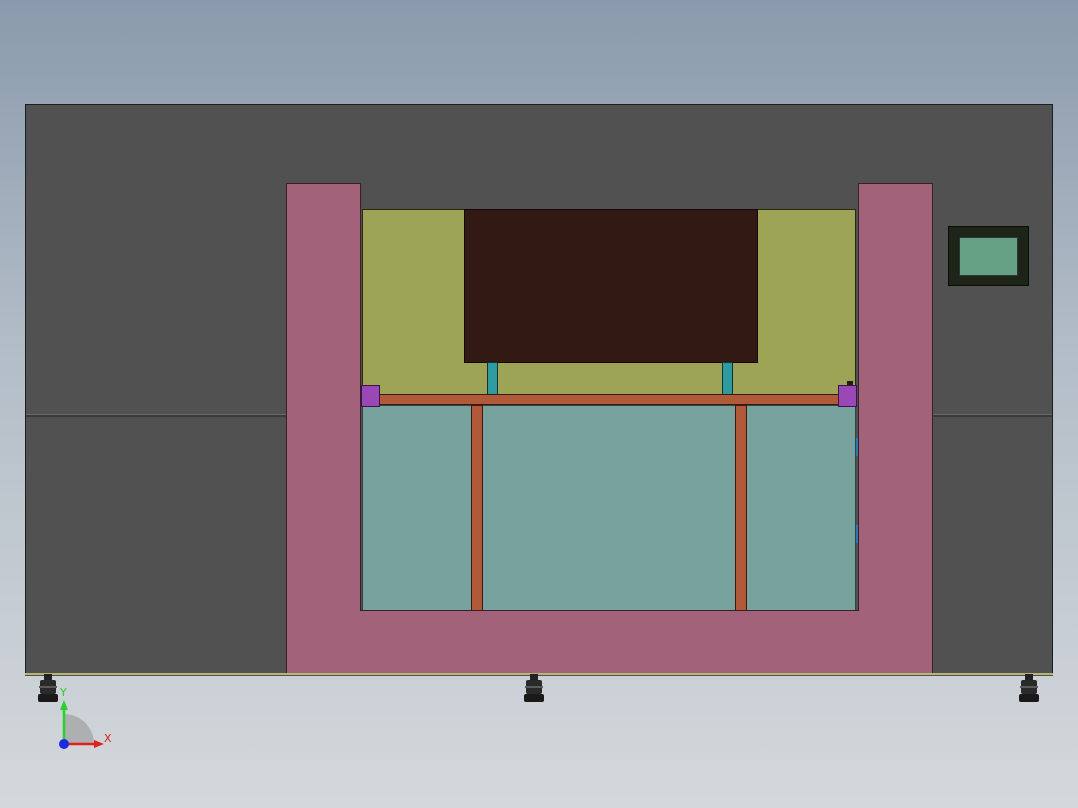  I want to click on cross-rail, so click(609, 399).